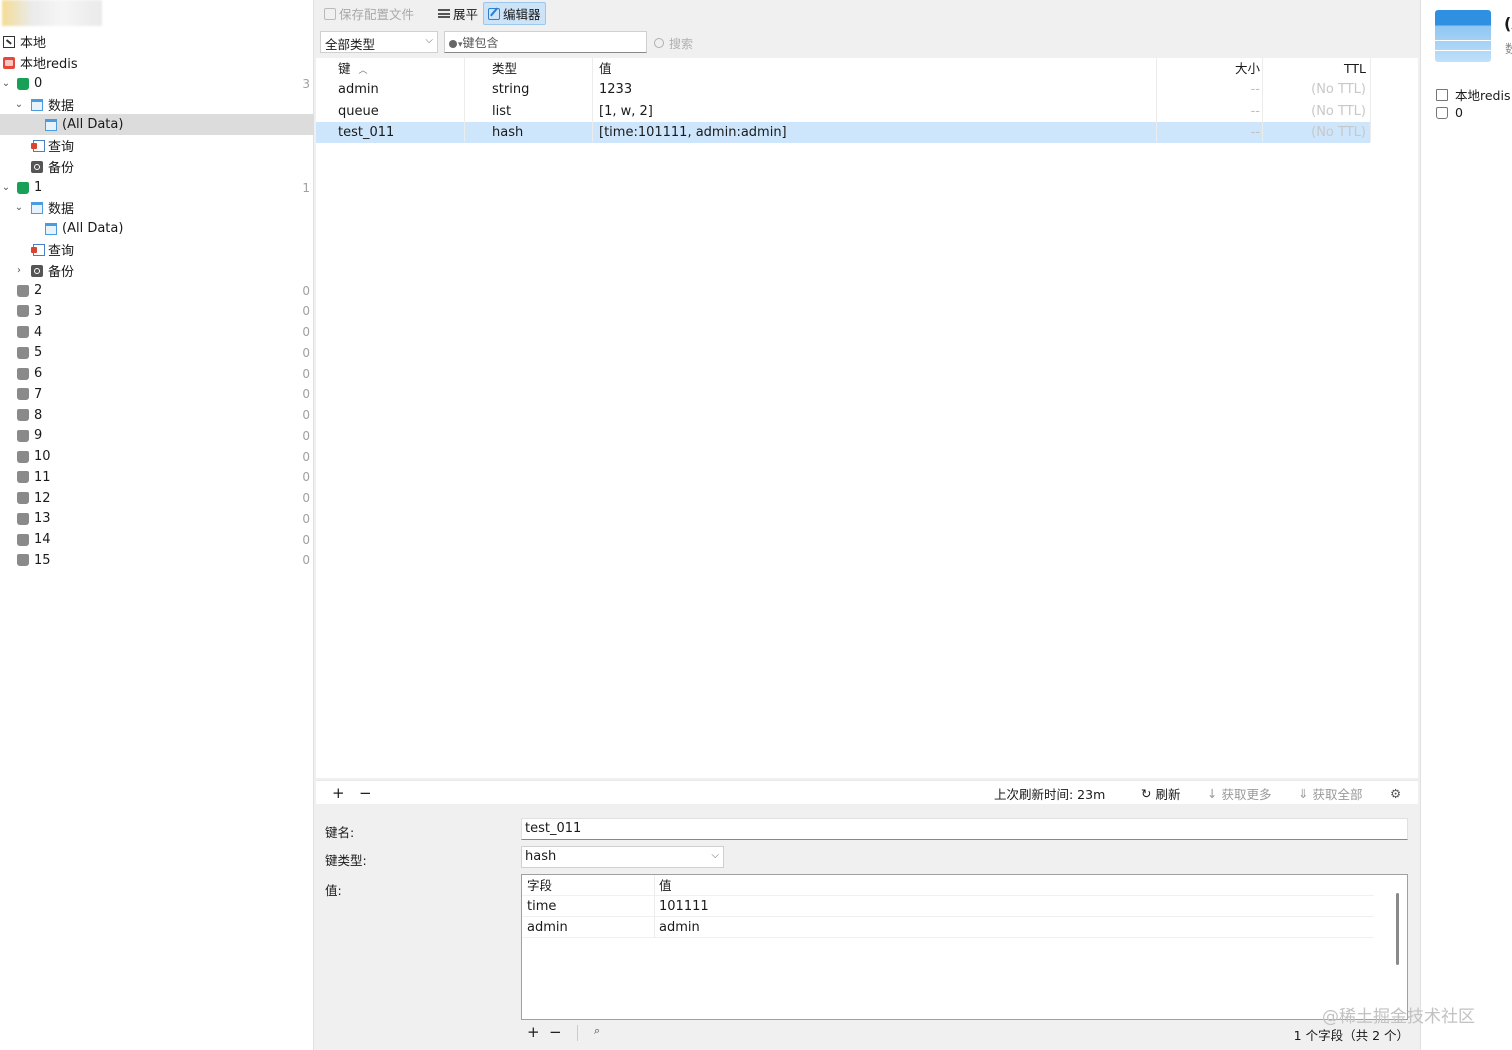  What do you see at coordinates (157, 166) in the screenshot?
I see `tree-db-0-backup: 备份` at bounding box center [157, 166].